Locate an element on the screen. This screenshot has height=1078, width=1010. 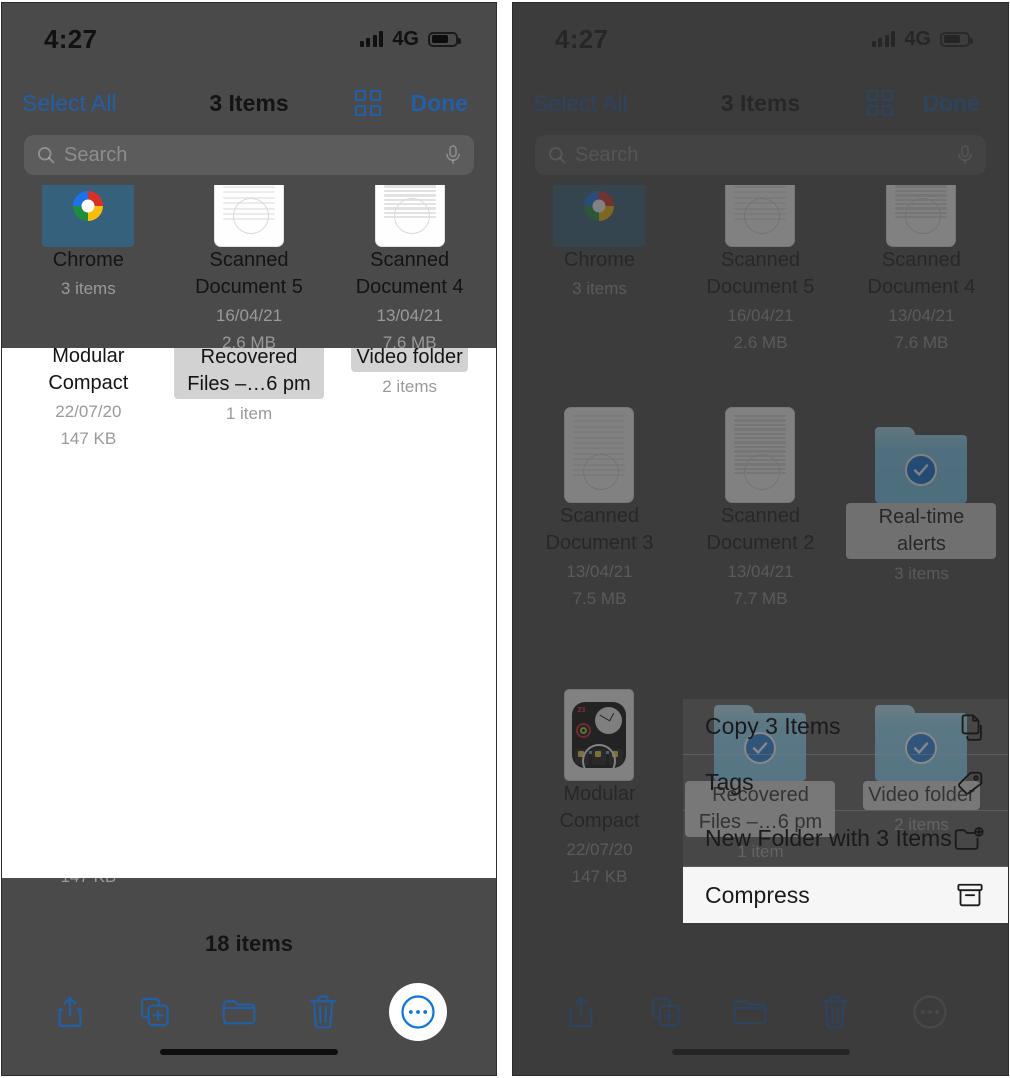
file-name: Scanned Document 2 is located at coordinates (760, 529).